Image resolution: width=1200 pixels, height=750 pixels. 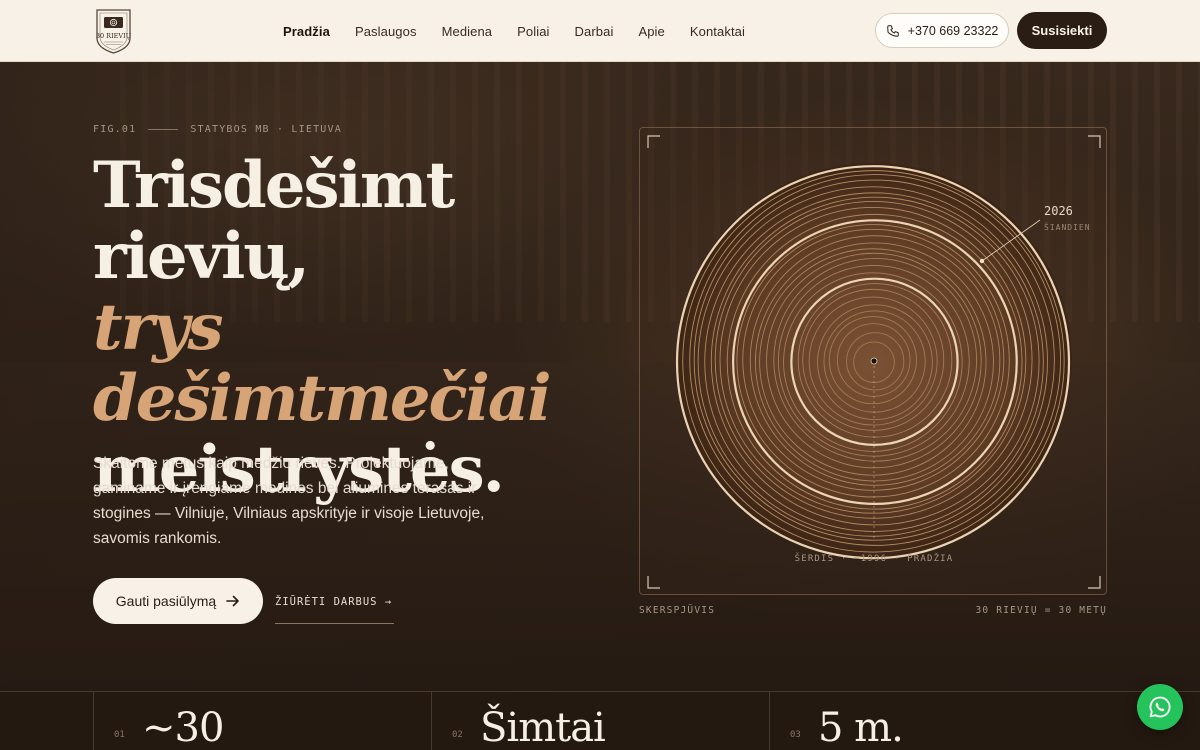 What do you see at coordinates (982, 261) in the screenshot?
I see `year-marker-dot` at bounding box center [982, 261].